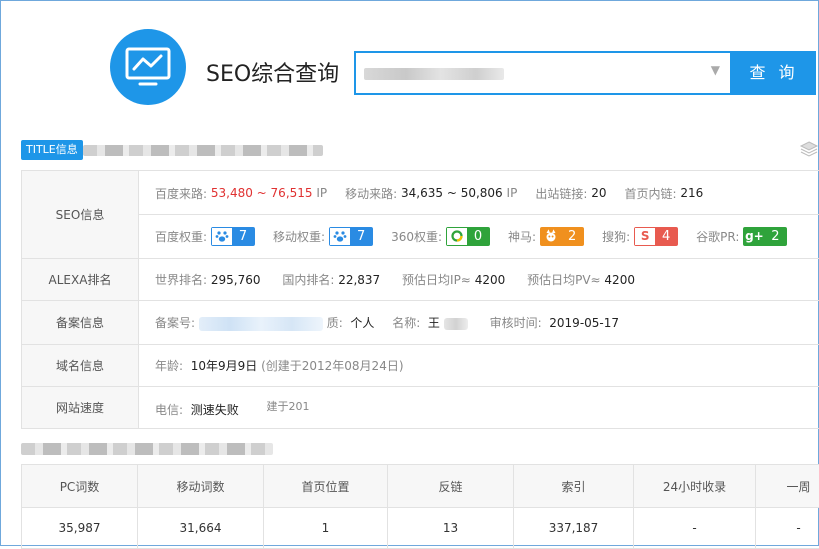  Describe the element at coordinates (272, 72) in the screenshot. I see `page-title: SEO综合查询` at that location.